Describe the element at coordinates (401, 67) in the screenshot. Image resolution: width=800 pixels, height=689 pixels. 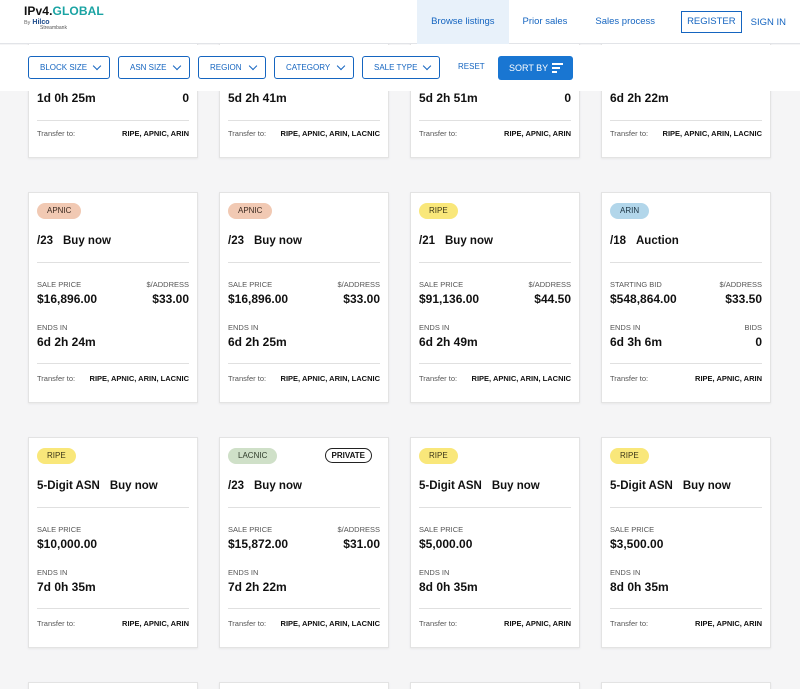
I see `sale-type-dropdown: SALE TYPE` at that location.